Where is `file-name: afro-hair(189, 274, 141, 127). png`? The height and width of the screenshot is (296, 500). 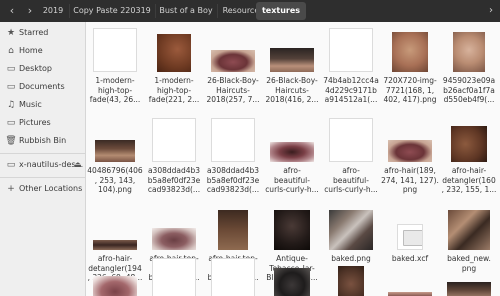
file-name: afro-hair(189, 274, 141, 127). png is located at coordinates (410, 180).